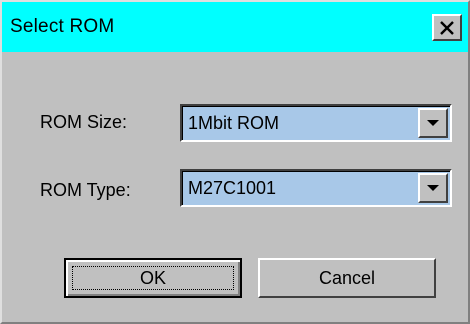 This screenshot has width=470, height=324. What do you see at coordinates (85, 190) in the screenshot?
I see `rom-type-label: ROM Type:` at bounding box center [85, 190].